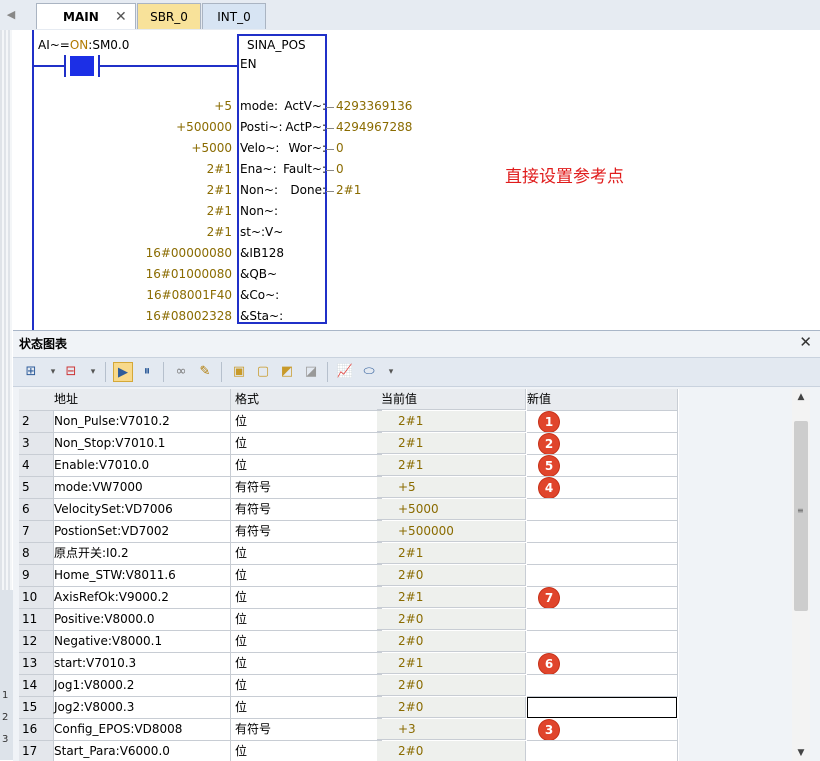  Describe the element at coordinates (801, 397) in the screenshot. I see `scroll-up-icon: ▲` at that location.